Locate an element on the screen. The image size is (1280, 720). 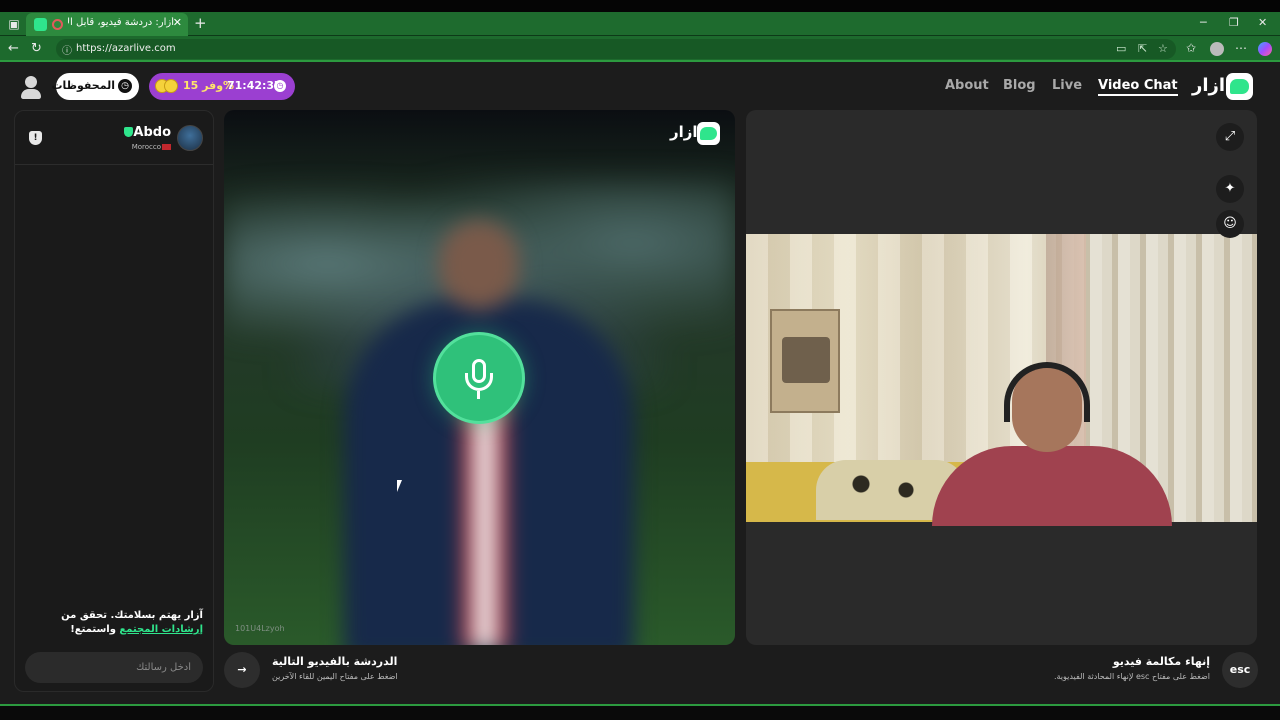
screen-bottom-strip is located at coordinates (640, 712).